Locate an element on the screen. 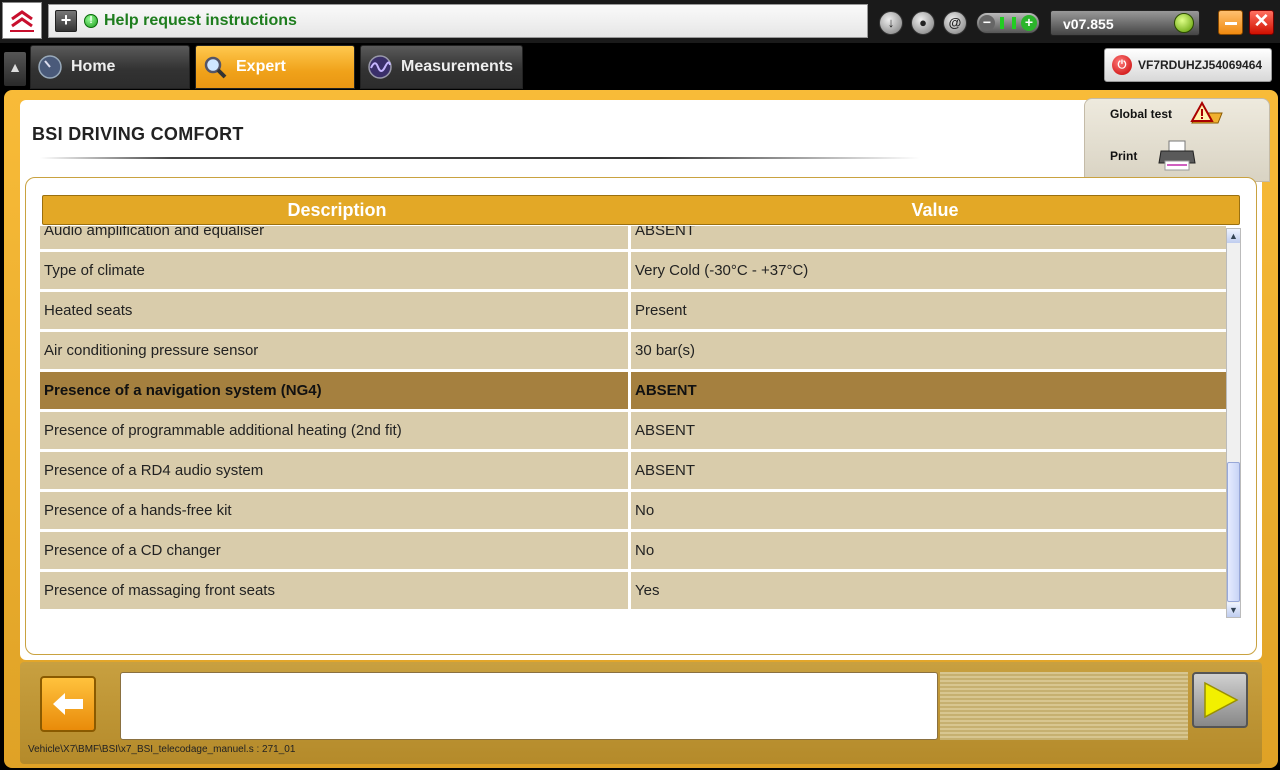 The image size is (1280, 770). global-test-button: Global test is located at coordinates (1167, 114).